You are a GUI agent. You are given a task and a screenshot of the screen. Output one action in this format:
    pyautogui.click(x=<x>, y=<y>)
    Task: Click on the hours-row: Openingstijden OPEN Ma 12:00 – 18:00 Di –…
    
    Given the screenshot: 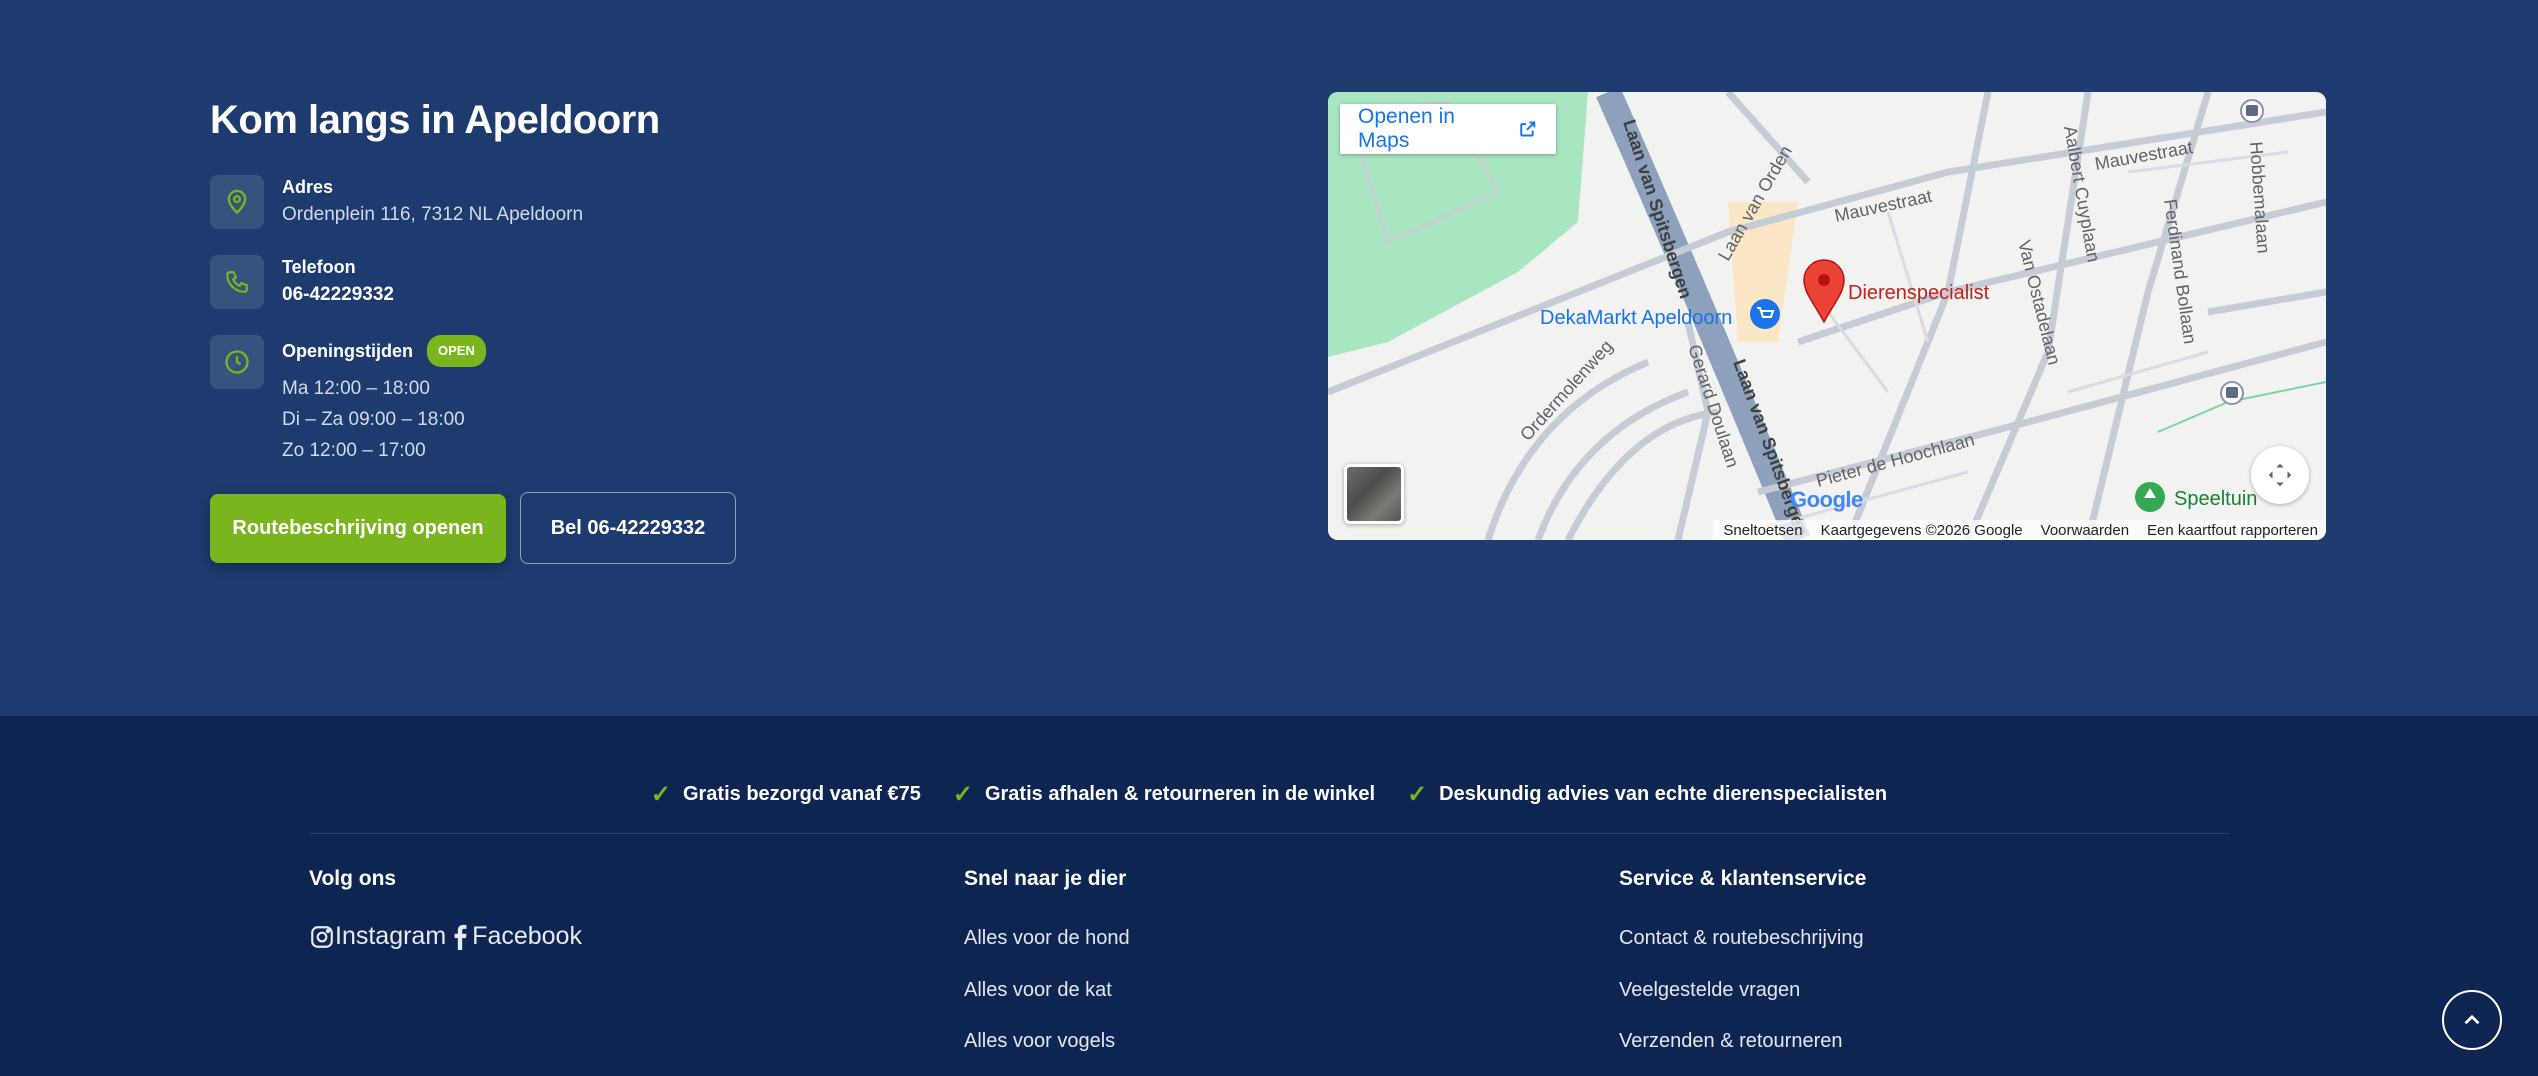 What is the action you would take?
    pyautogui.click(x=348, y=400)
    